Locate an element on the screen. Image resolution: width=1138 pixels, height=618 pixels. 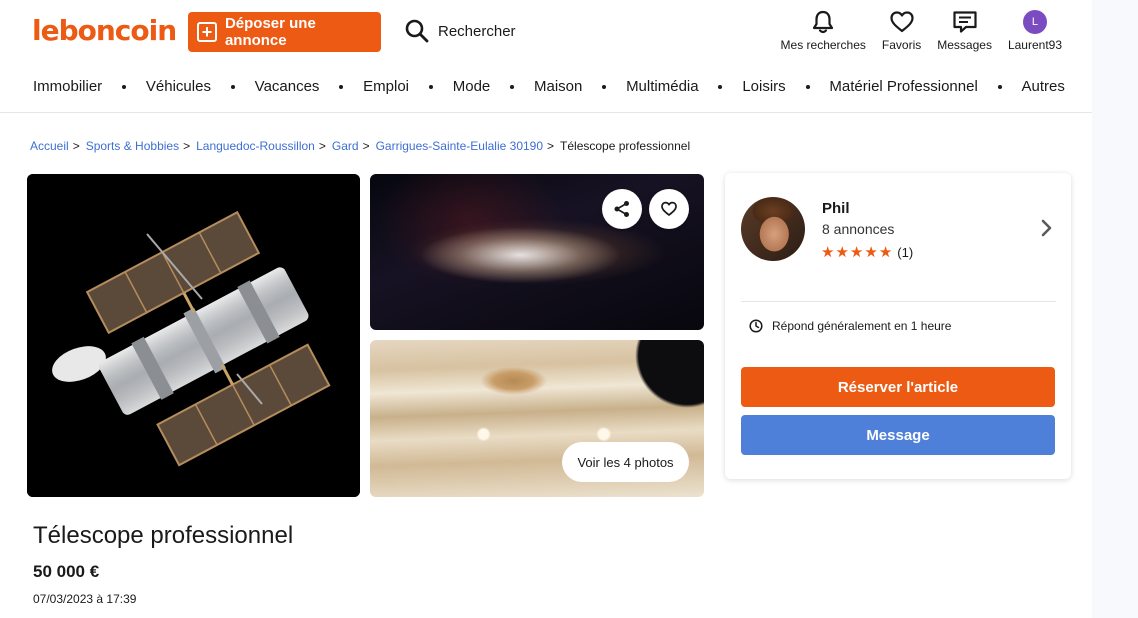
category-materiel-professionnel: Matériel Professionnel is located at coordinates (903, 86).